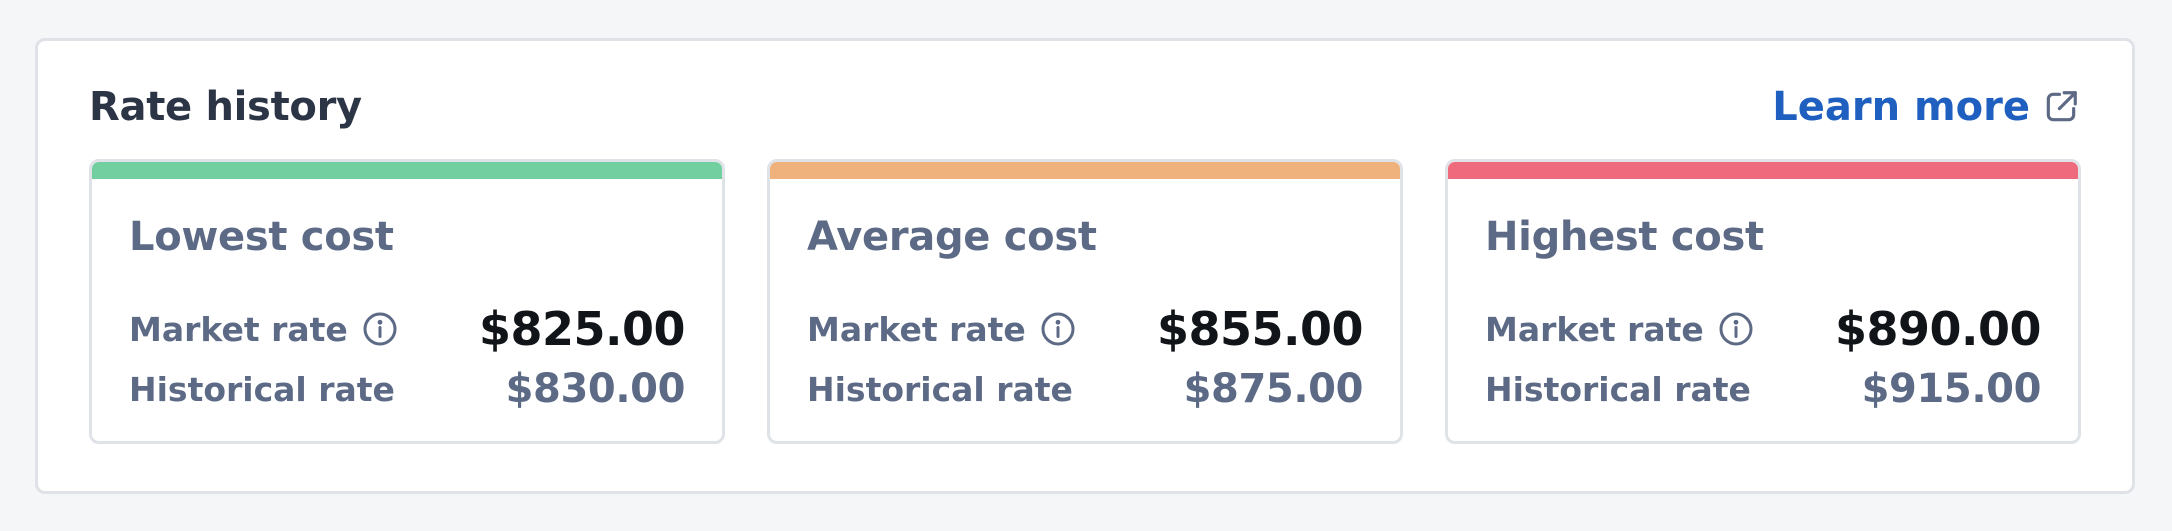 The height and width of the screenshot is (531, 2172). What do you see at coordinates (1085, 329) in the screenshot?
I see `market-rate-row: Market rate $855.00` at bounding box center [1085, 329].